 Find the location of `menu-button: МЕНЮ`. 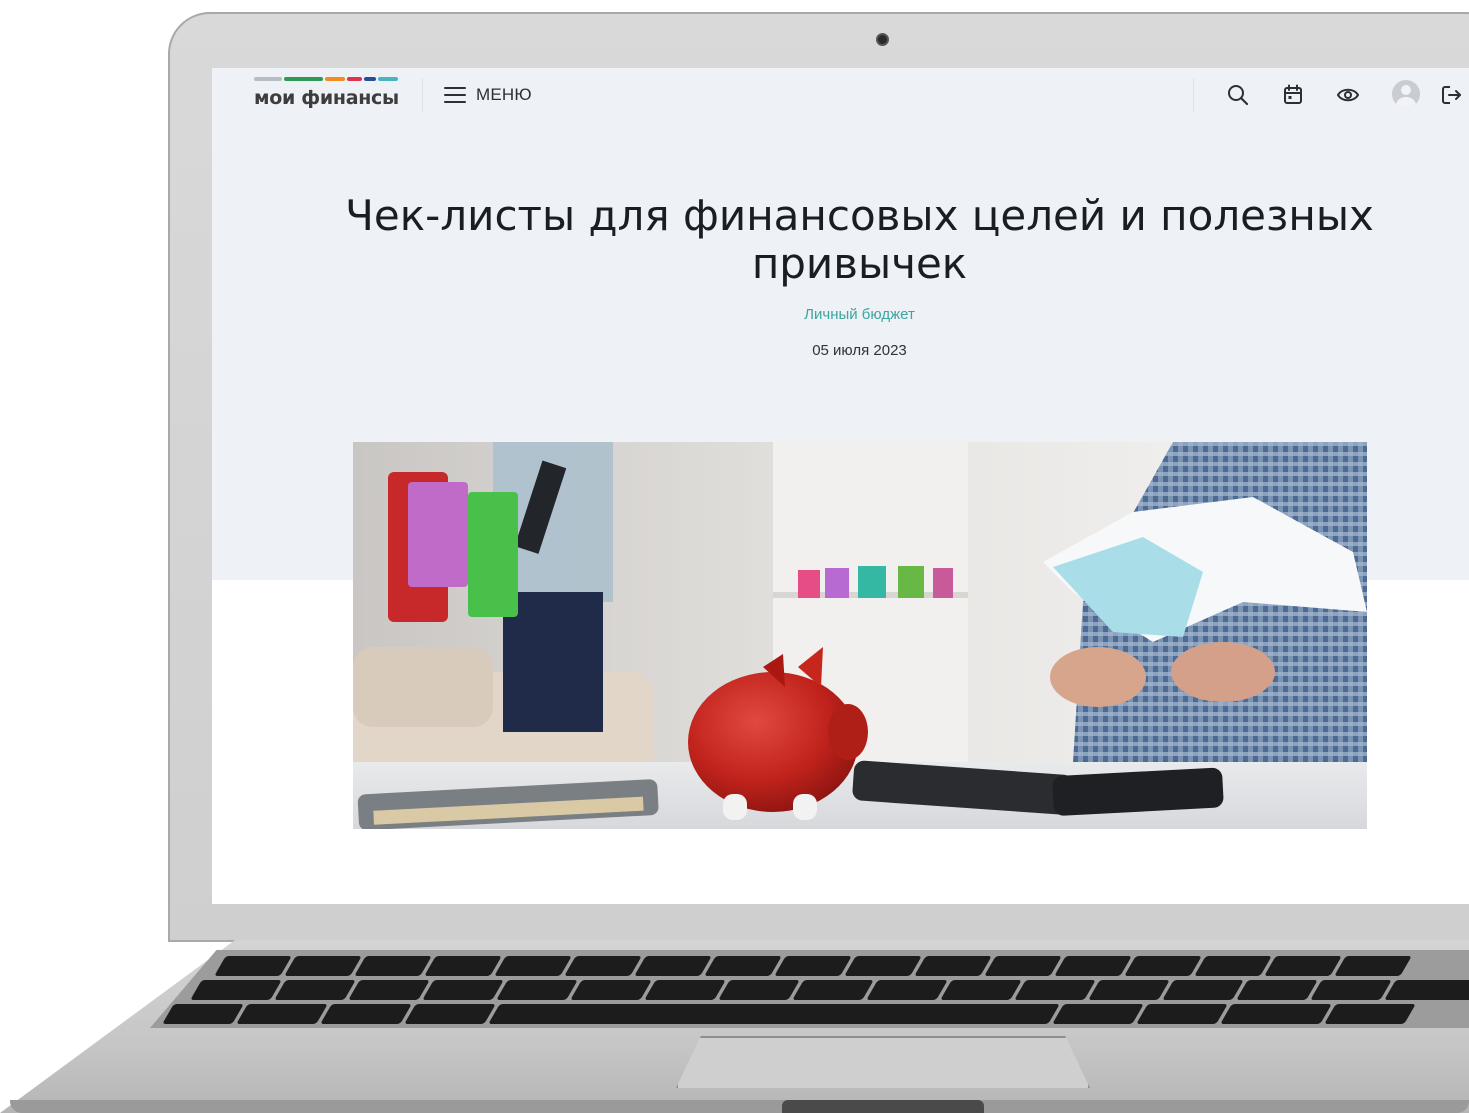

menu-button: МЕНЮ is located at coordinates (488, 95).